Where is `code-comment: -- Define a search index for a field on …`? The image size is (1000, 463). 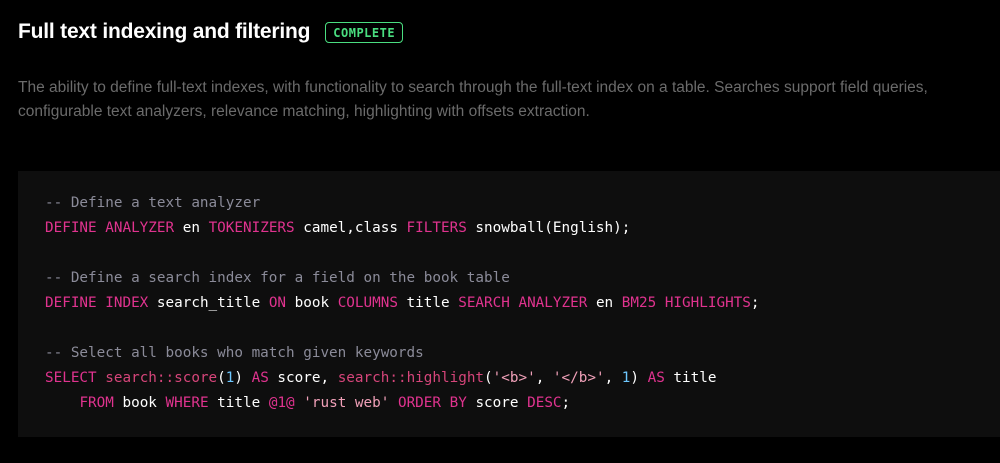
code-comment: -- Define a search index for a field on … is located at coordinates (277, 278).